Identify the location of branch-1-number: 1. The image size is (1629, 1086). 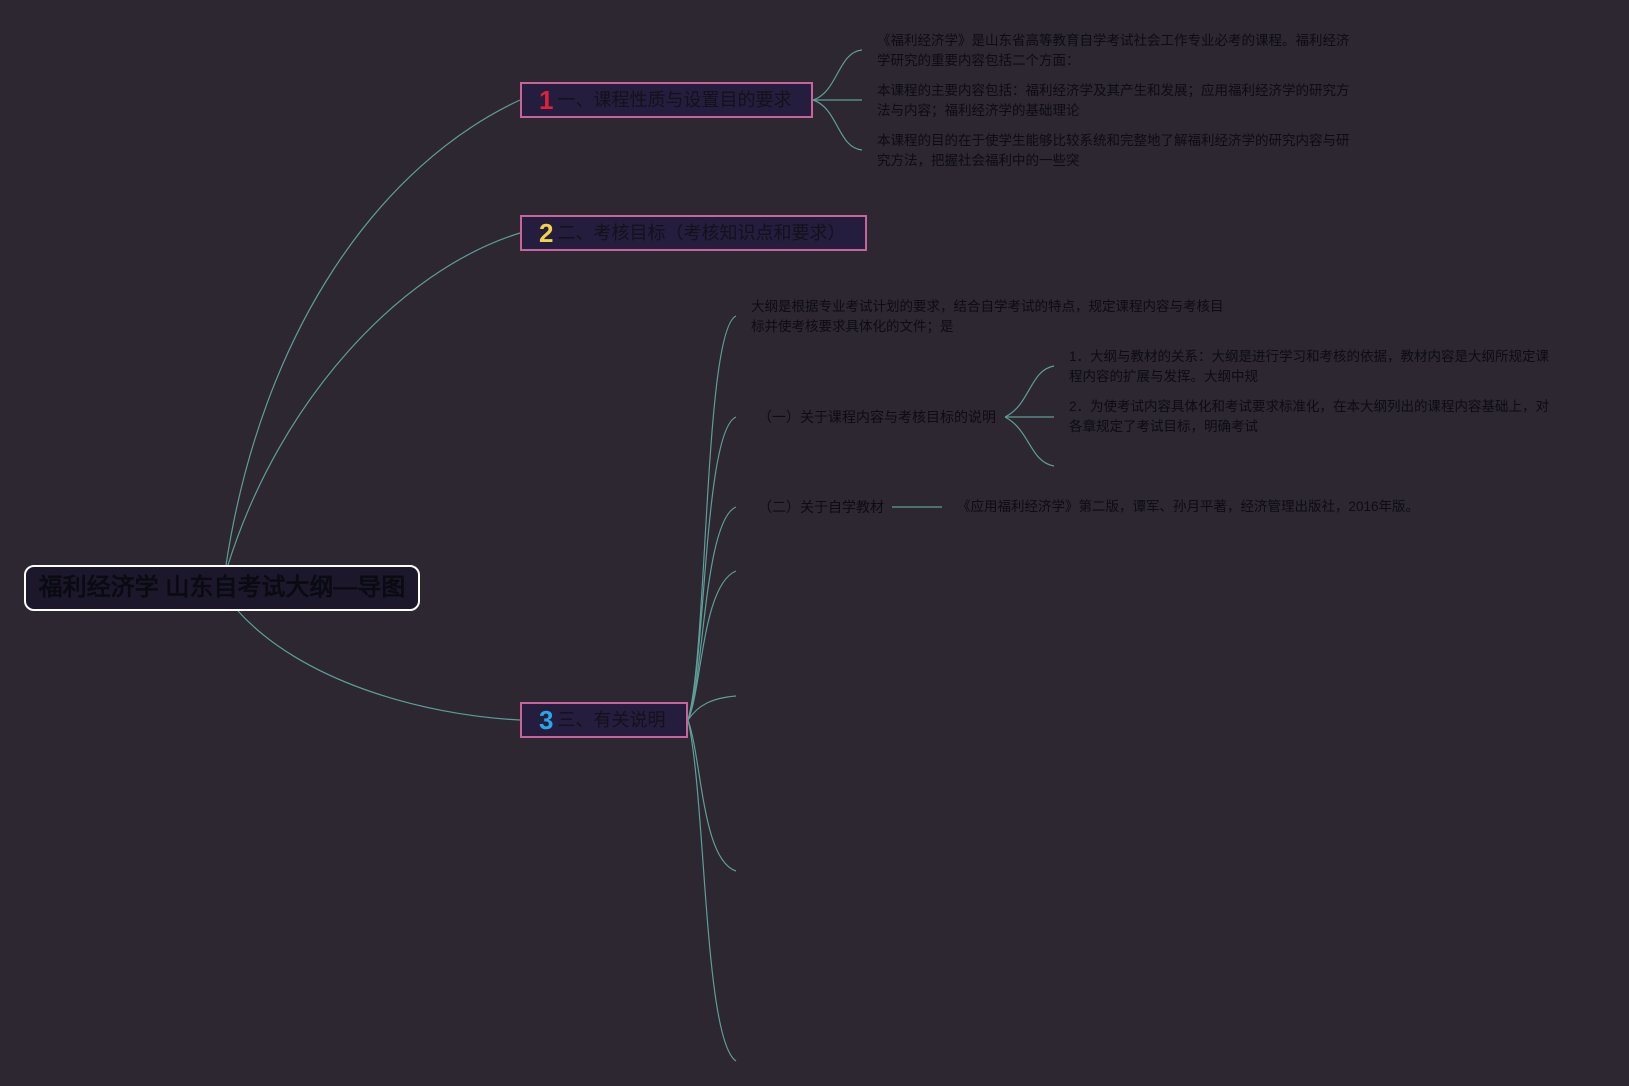
(546, 100).